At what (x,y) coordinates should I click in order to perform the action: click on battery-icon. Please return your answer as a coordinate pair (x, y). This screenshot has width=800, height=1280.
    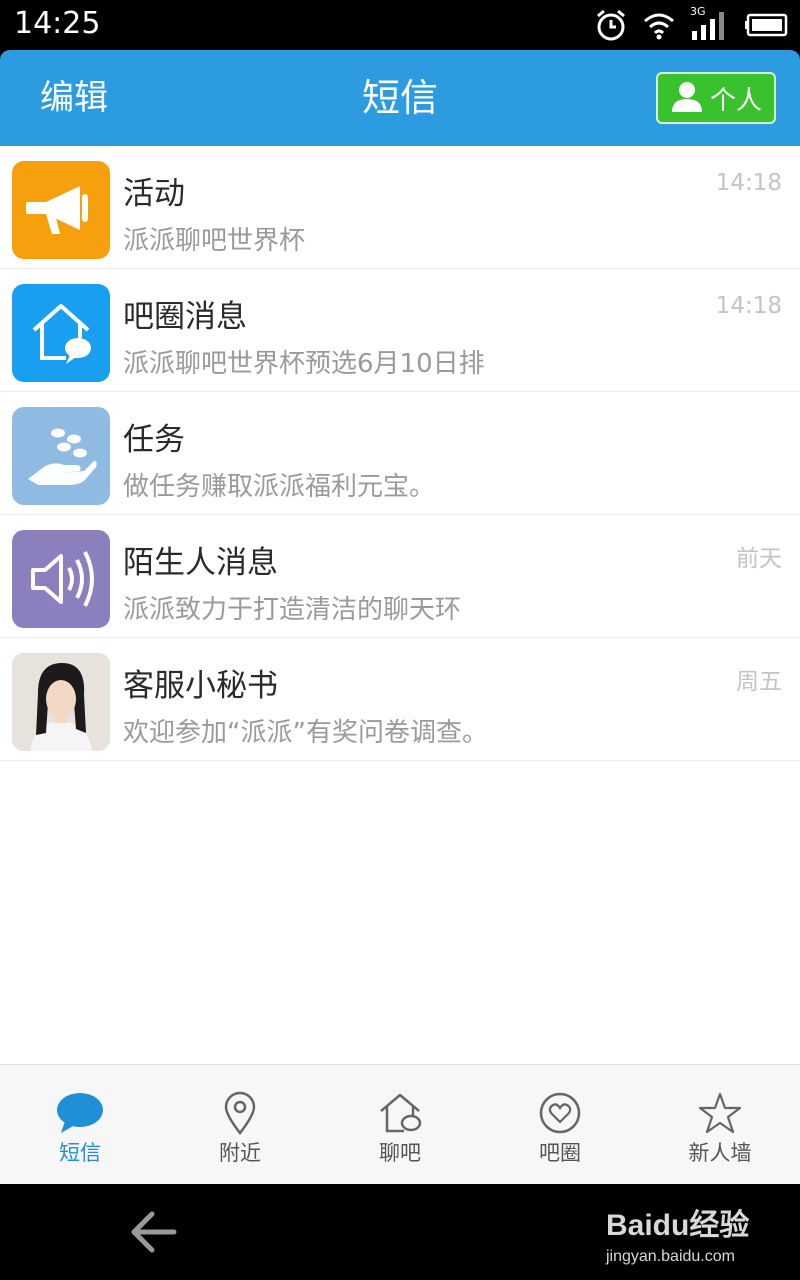
    Looking at the image, I should click on (766, 25).